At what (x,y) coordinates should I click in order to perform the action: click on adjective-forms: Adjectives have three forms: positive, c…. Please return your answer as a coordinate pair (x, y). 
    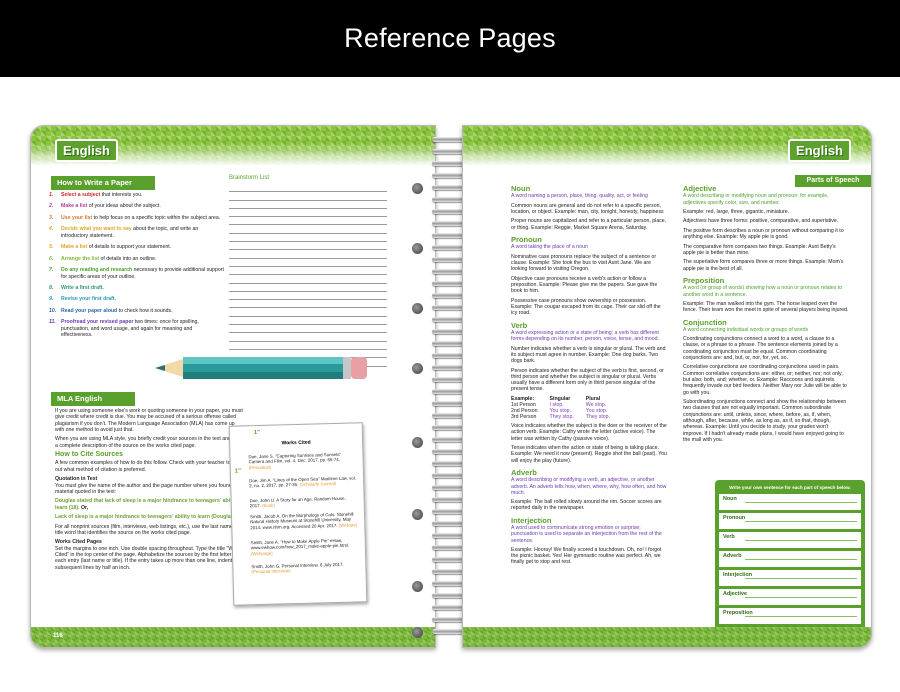
    Looking at the image, I should click on (761, 221).